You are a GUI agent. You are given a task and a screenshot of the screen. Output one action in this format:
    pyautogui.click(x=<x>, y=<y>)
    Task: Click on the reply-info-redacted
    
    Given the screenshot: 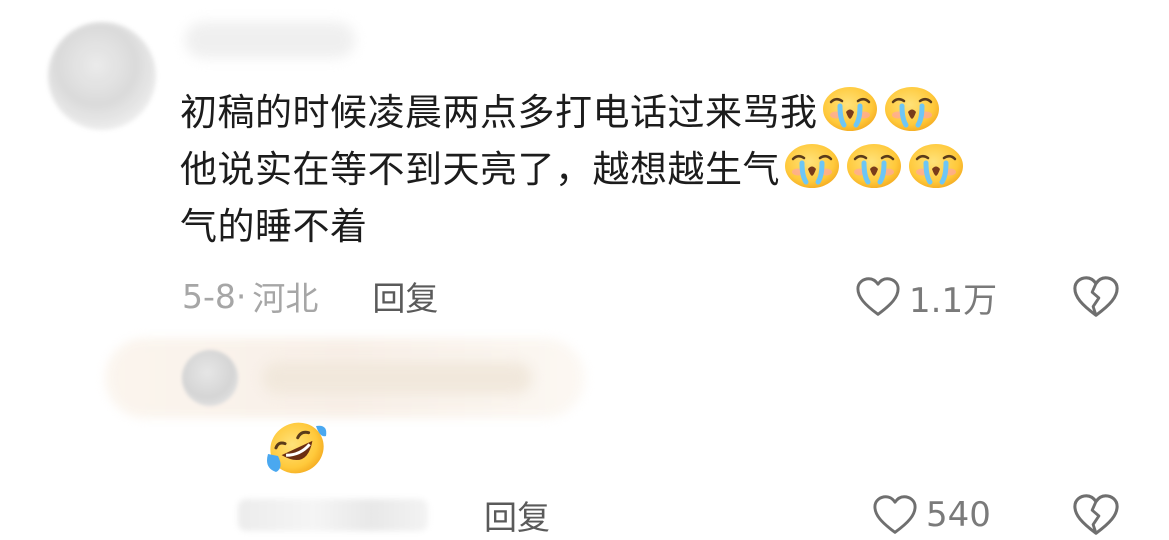 What is the action you would take?
    pyautogui.click(x=333, y=515)
    